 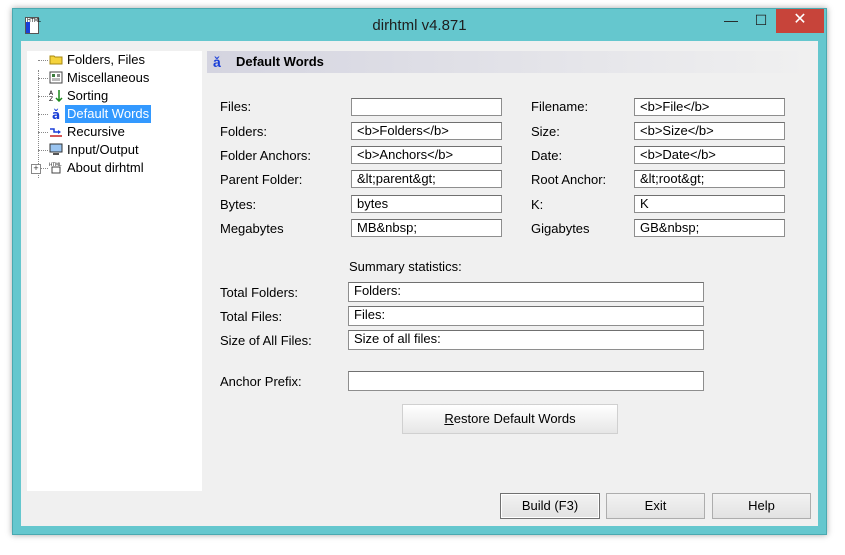 I want to click on summary-heading: Summary statistics:, so click(x=405, y=266).